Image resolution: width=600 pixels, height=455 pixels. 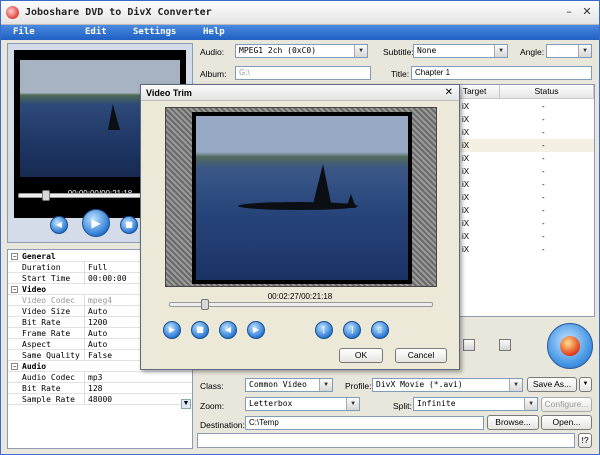 I want to click on destination-input: C:\Temp, so click(x=364, y=423).